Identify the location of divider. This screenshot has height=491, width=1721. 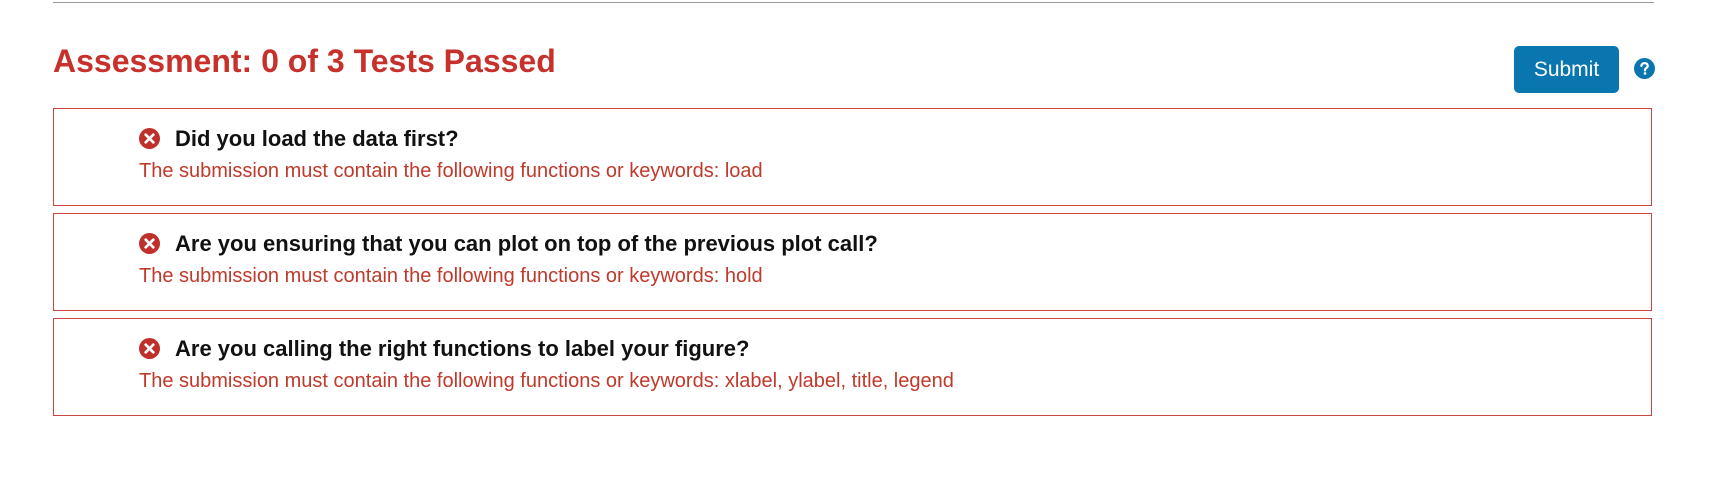
(853, 2).